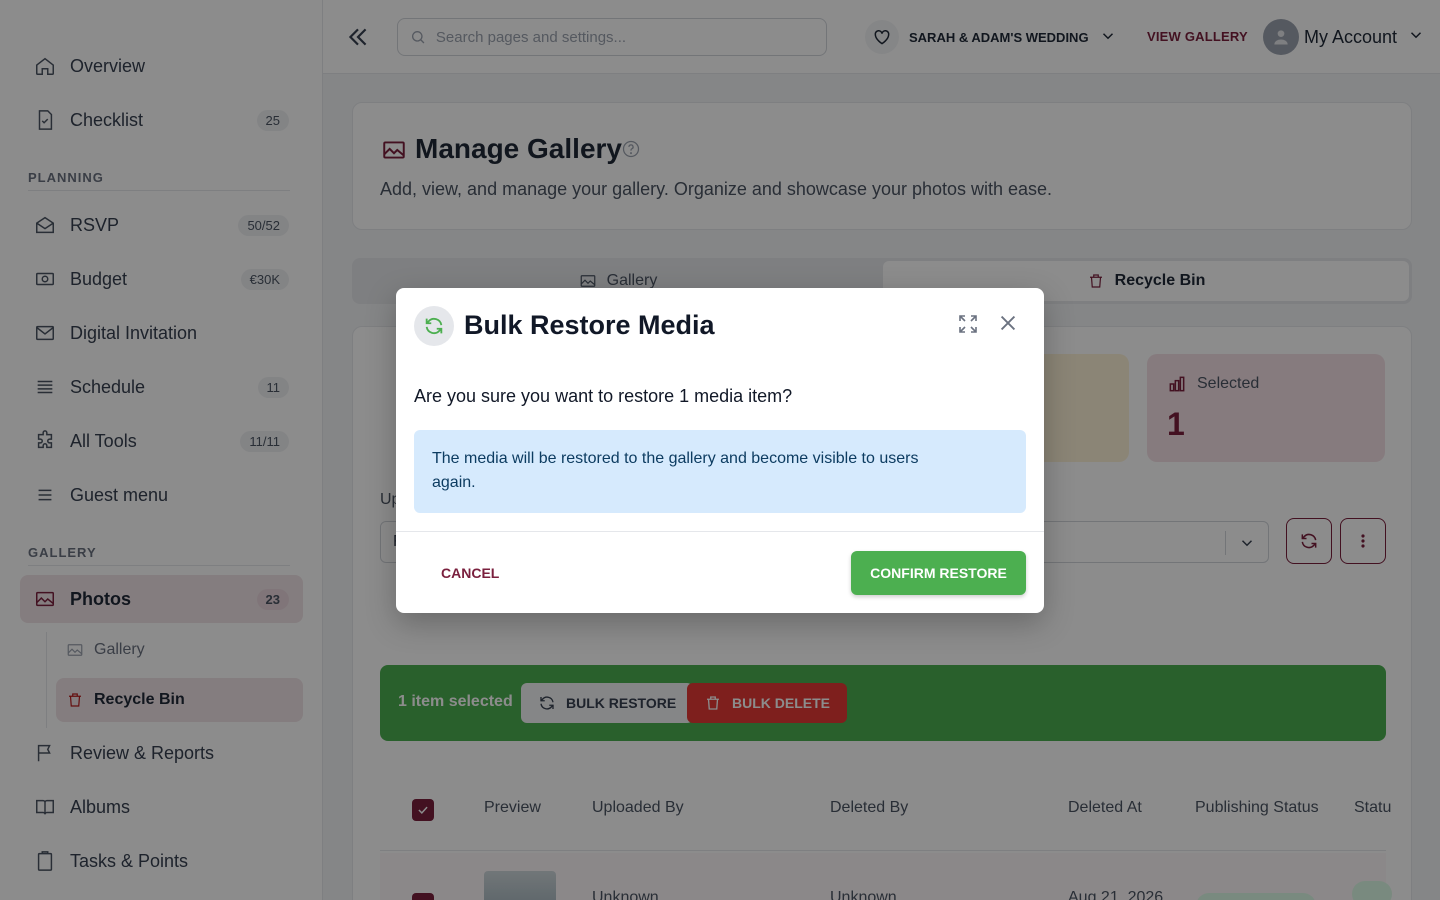 The height and width of the screenshot is (900, 1440). Describe the element at coordinates (938, 573) in the screenshot. I see `confirm-restore-button: CONFIRM RESTORE` at that location.